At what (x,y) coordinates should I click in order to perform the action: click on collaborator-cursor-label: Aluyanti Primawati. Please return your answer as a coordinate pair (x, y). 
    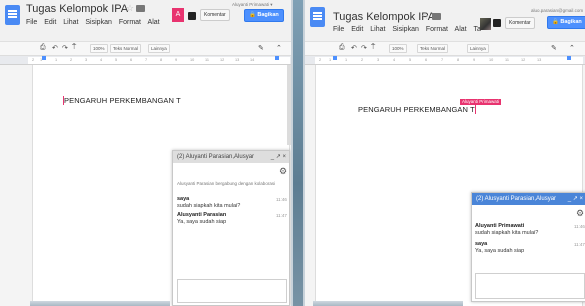
    Looking at the image, I should click on (481, 102).